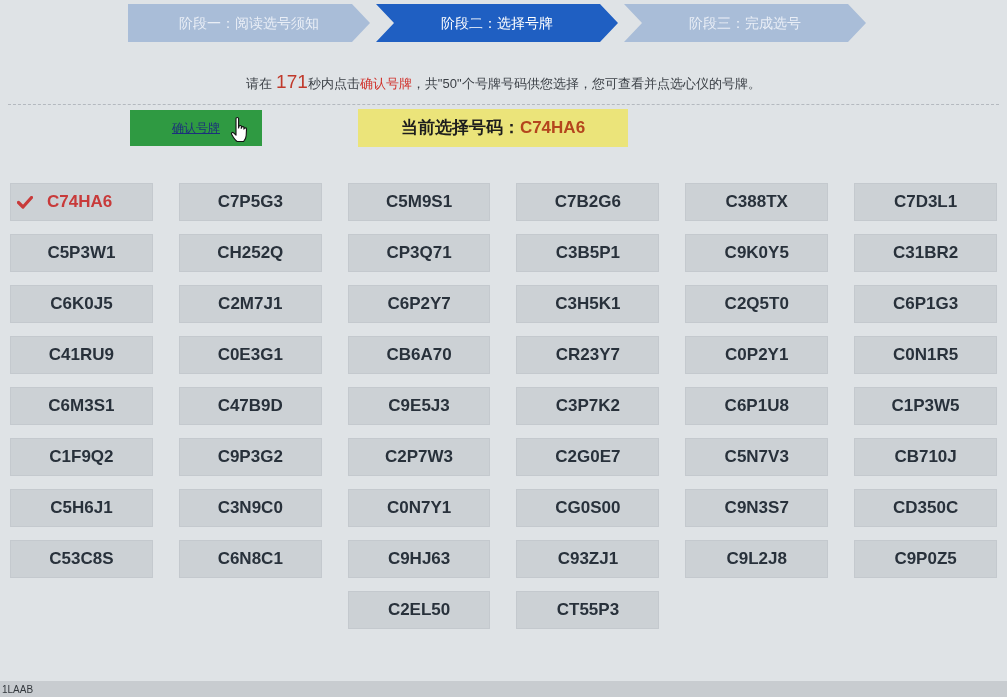 Image resolution: width=1007 pixels, height=697 pixels. Describe the element at coordinates (588, 457) in the screenshot. I see `plate-number-option: C2G0E7` at that location.